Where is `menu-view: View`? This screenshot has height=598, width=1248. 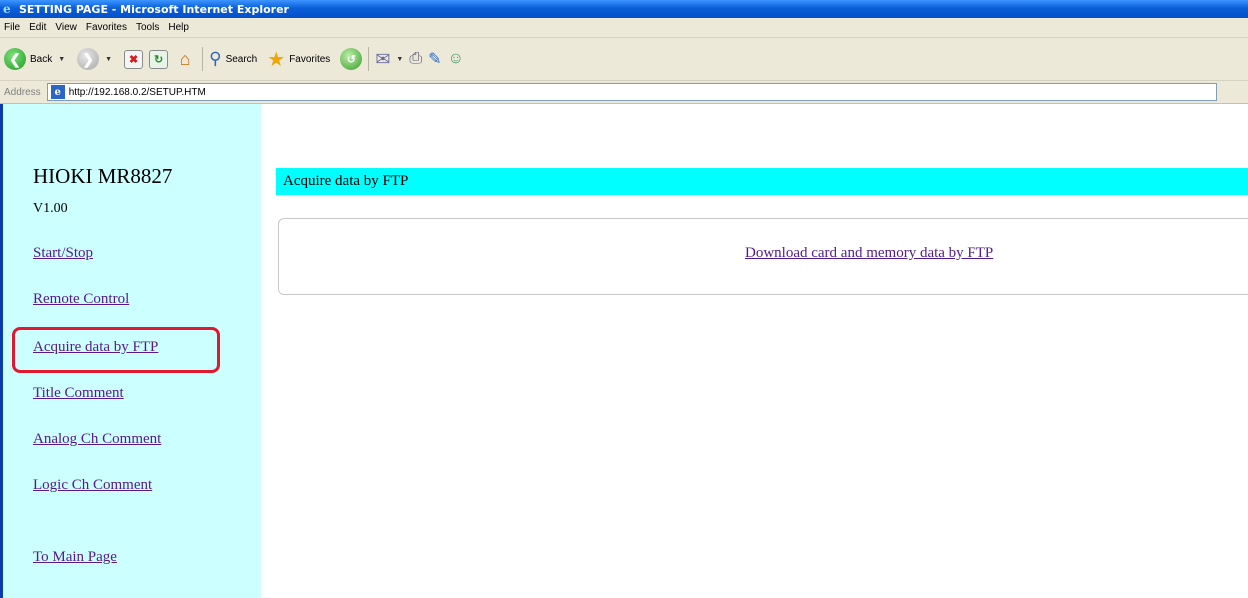 menu-view: View is located at coordinates (66, 27).